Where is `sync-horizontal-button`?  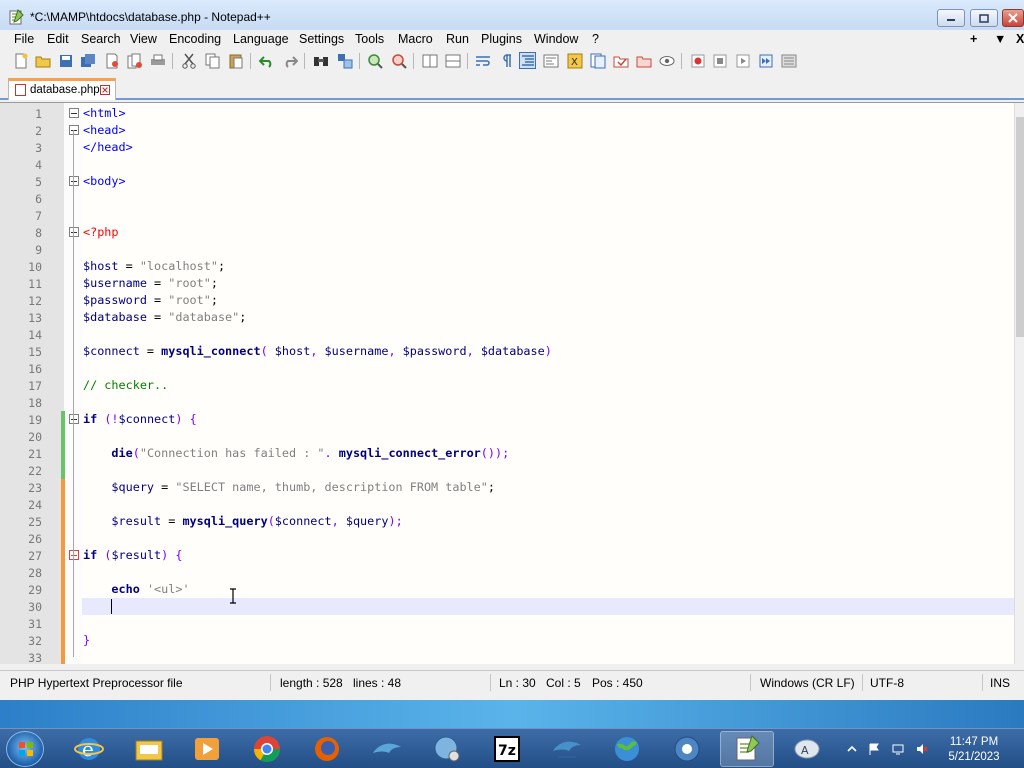 sync-horizontal-button is located at coordinates (452, 60).